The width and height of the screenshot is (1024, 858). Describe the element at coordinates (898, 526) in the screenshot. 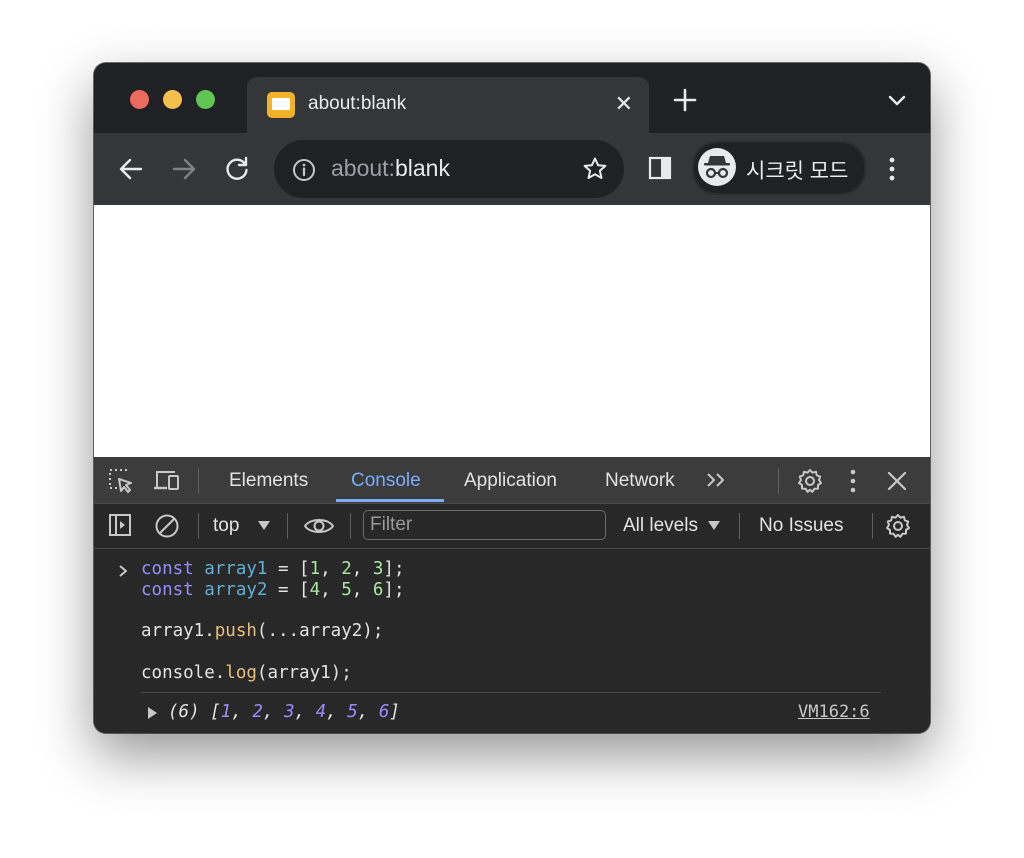

I see `console-settings-gear-icon` at that location.